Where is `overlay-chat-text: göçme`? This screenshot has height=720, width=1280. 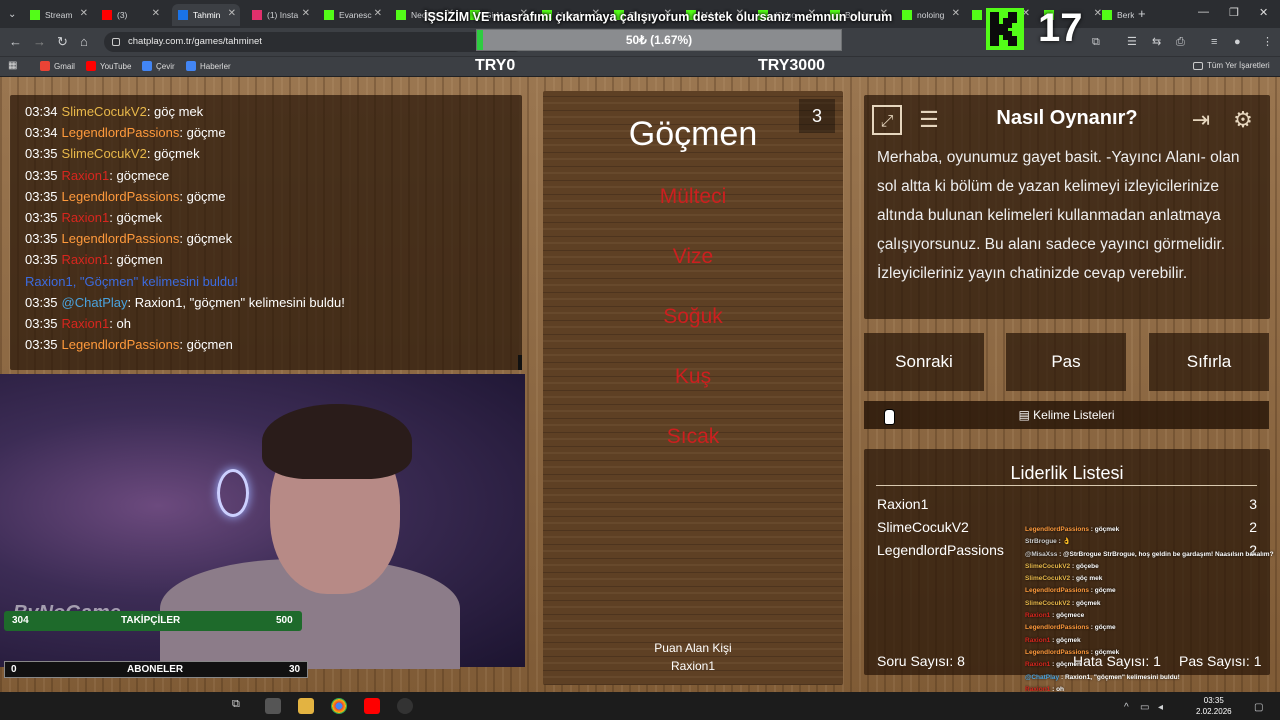 overlay-chat-text: göçme is located at coordinates (1105, 628).